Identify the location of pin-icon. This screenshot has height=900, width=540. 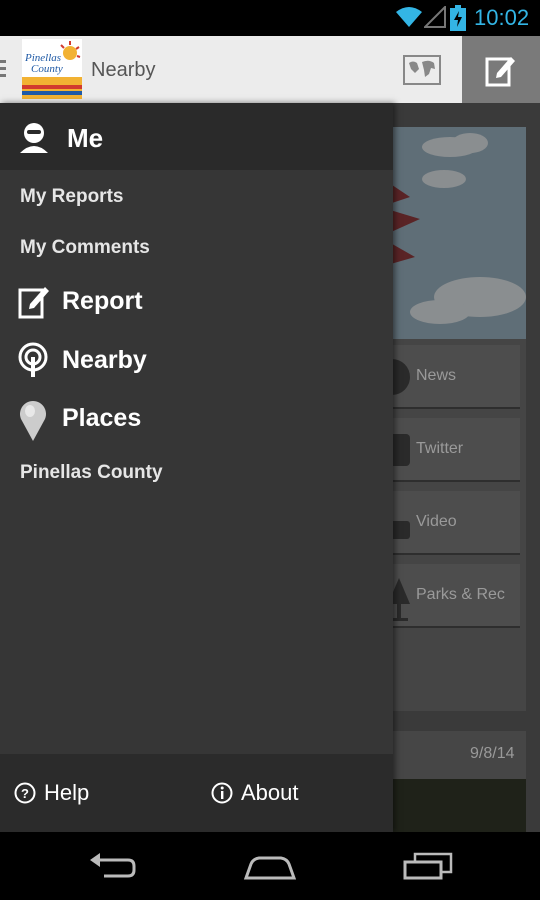
(33, 421).